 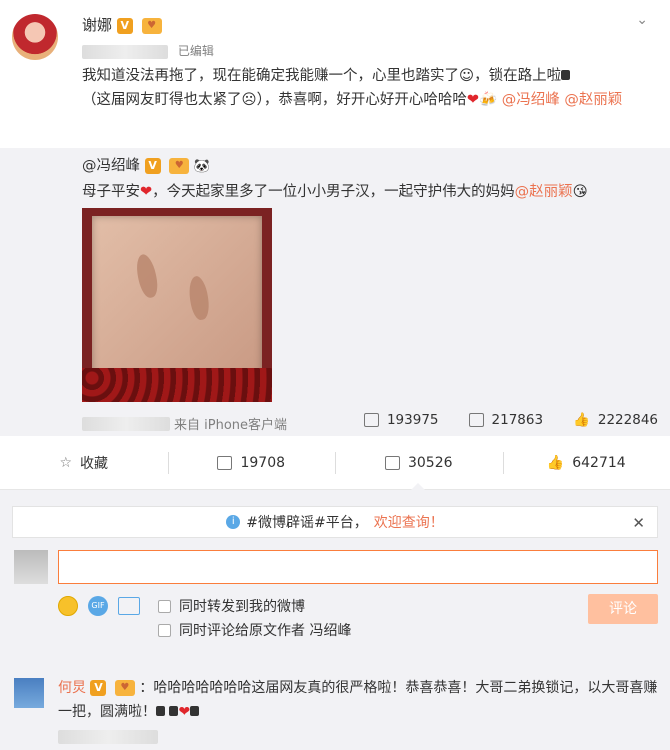 What do you see at coordinates (322, 76) in the screenshot?
I see `post-text-line-1: 我知道没法再拖了，现在能确定我能赚一个，心里也踏实了☺，锁在路上啦` at bounding box center [322, 76].